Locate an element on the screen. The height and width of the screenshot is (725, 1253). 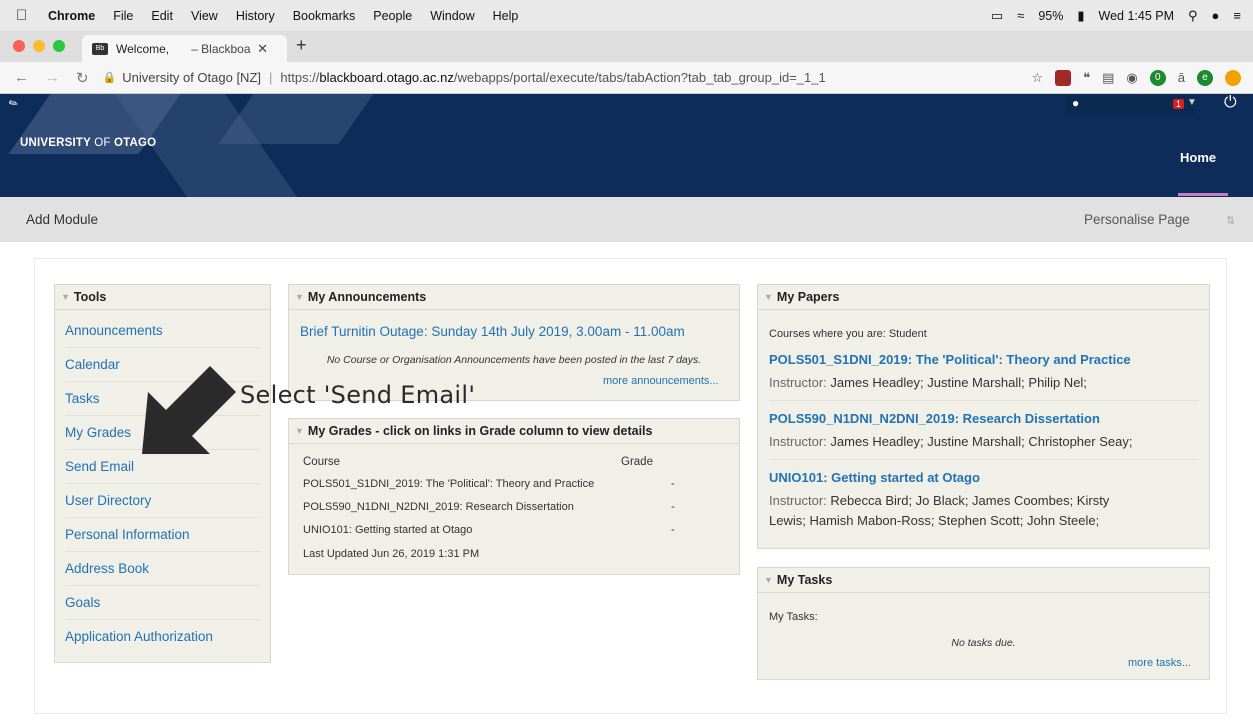
tool-goals: Goals is located at coordinates (82, 602).